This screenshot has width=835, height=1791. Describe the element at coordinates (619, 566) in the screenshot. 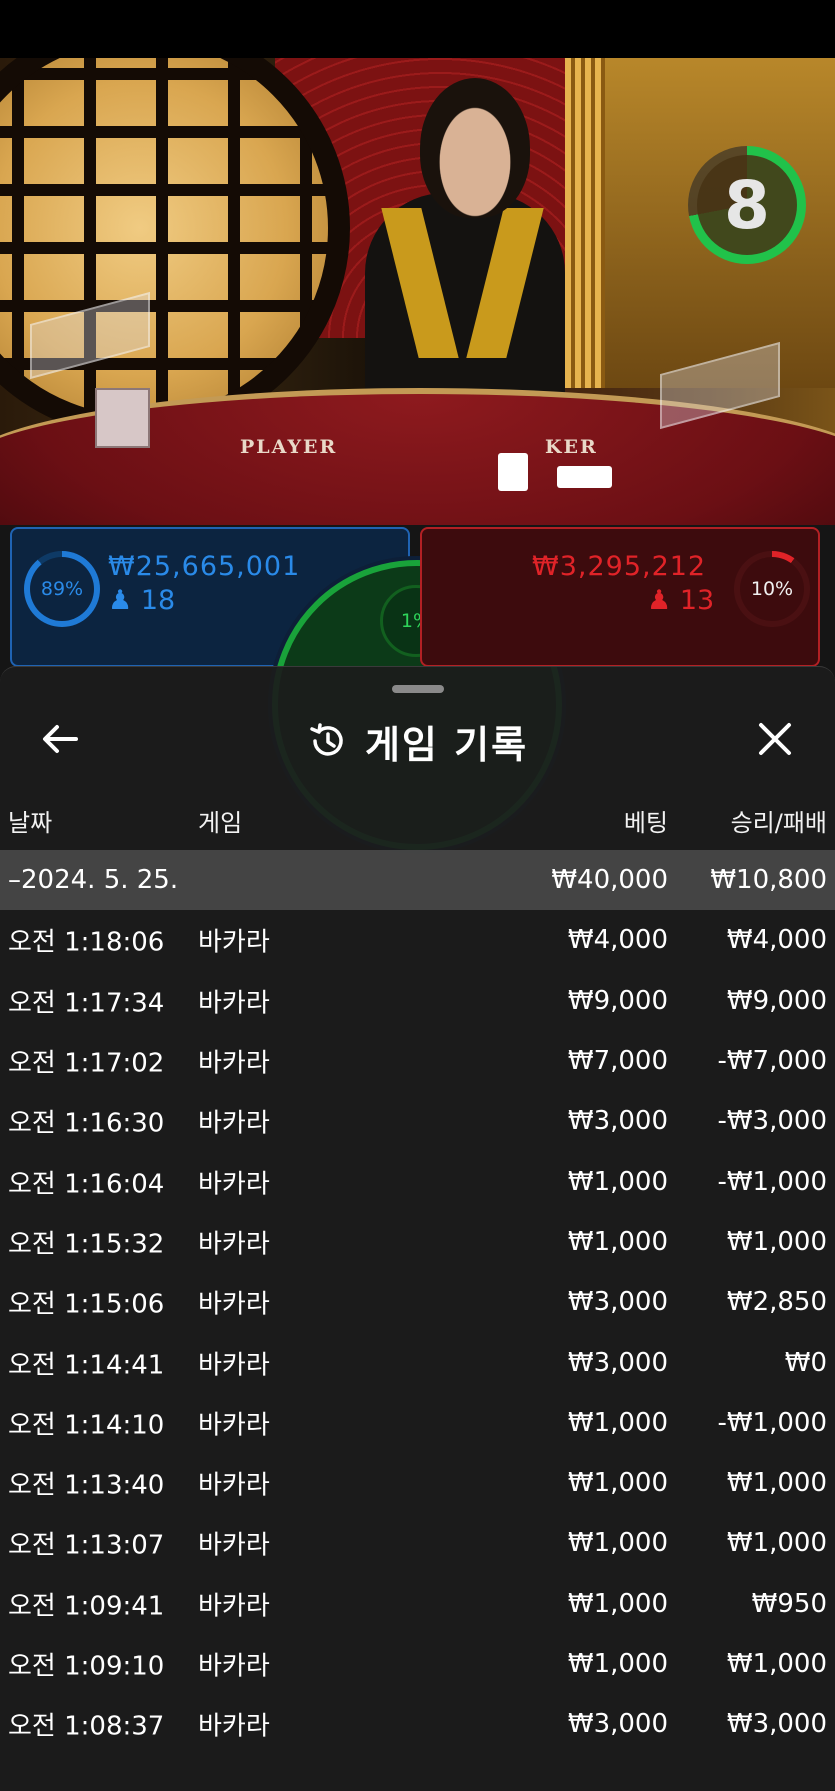

I see `banker-bet-amount: ₩3,295,212` at that location.